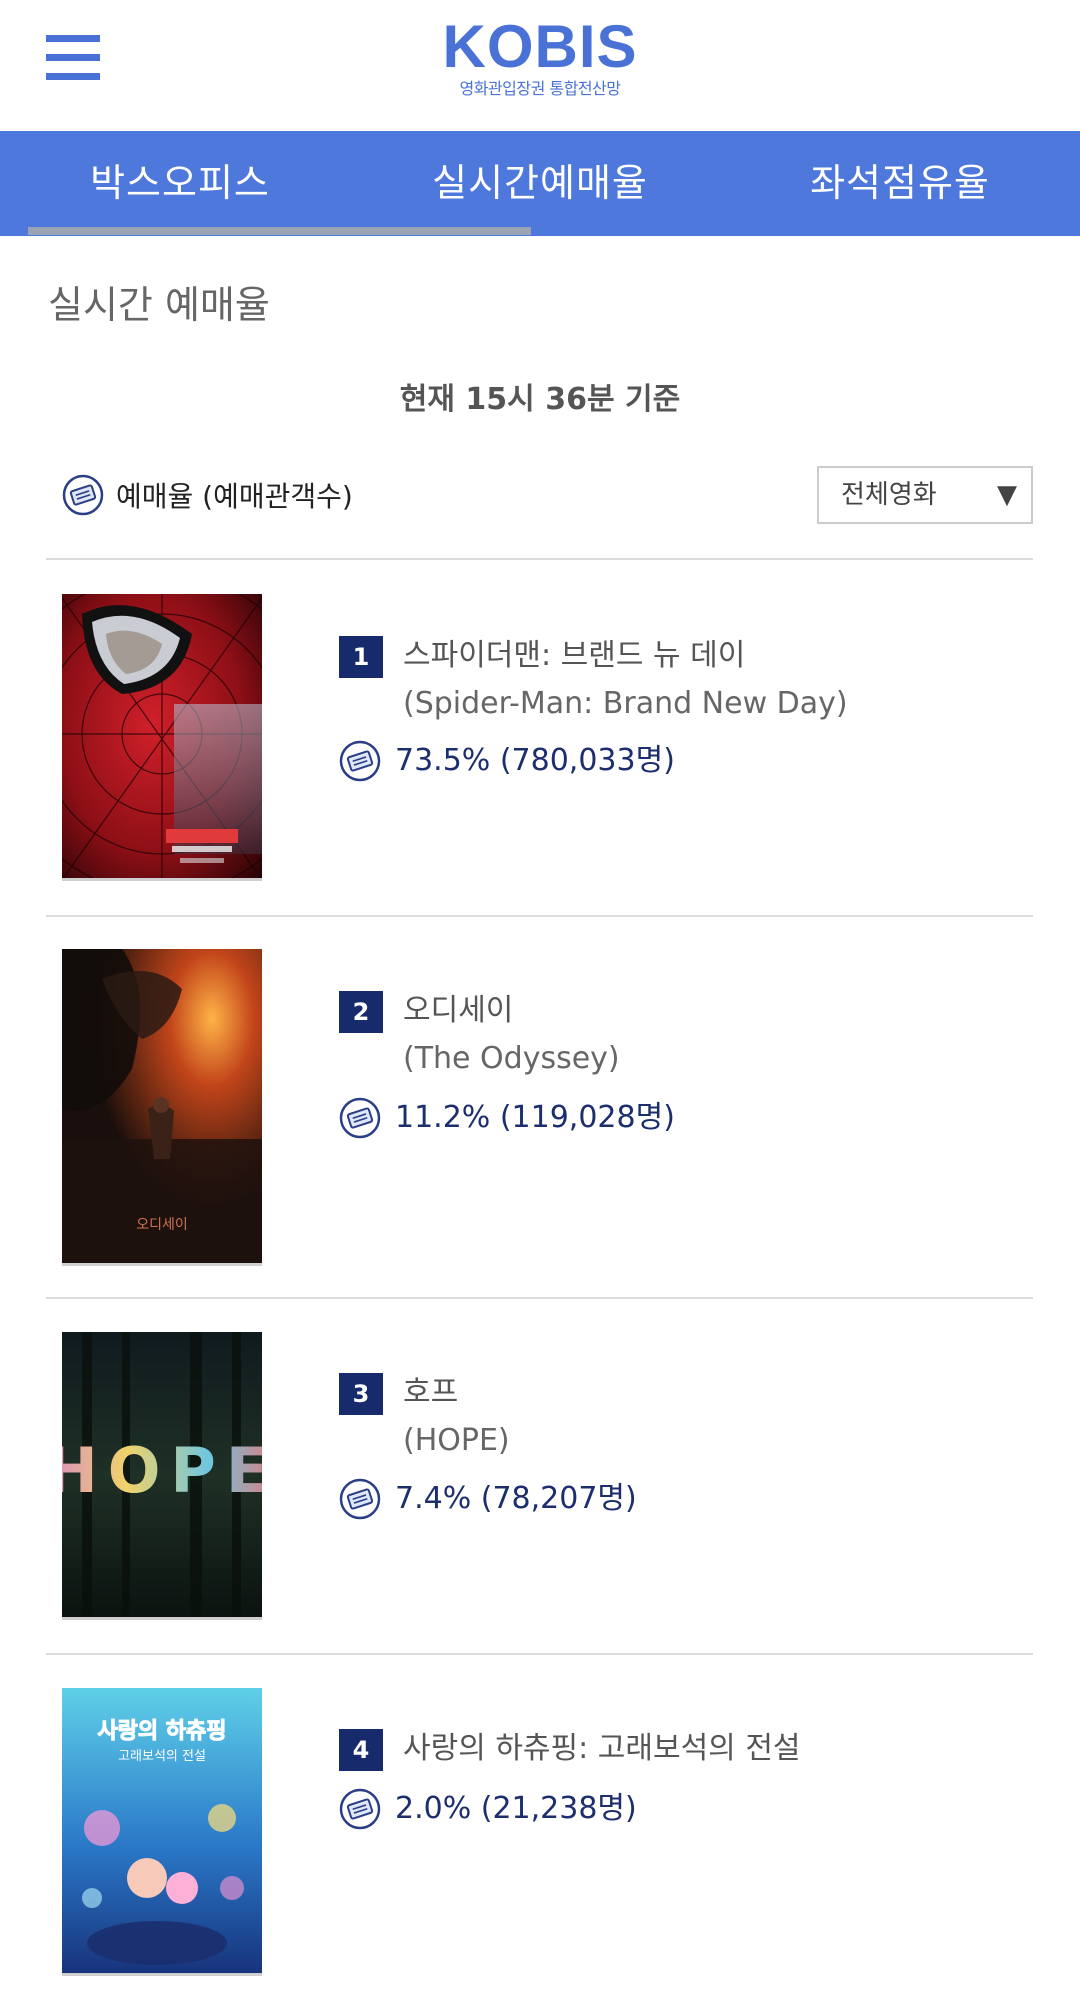  What do you see at coordinates (535, 1117) in the screenshot?
I see `rate-value: 11.2% (119,028명)` at bounding box center [535, 1117].